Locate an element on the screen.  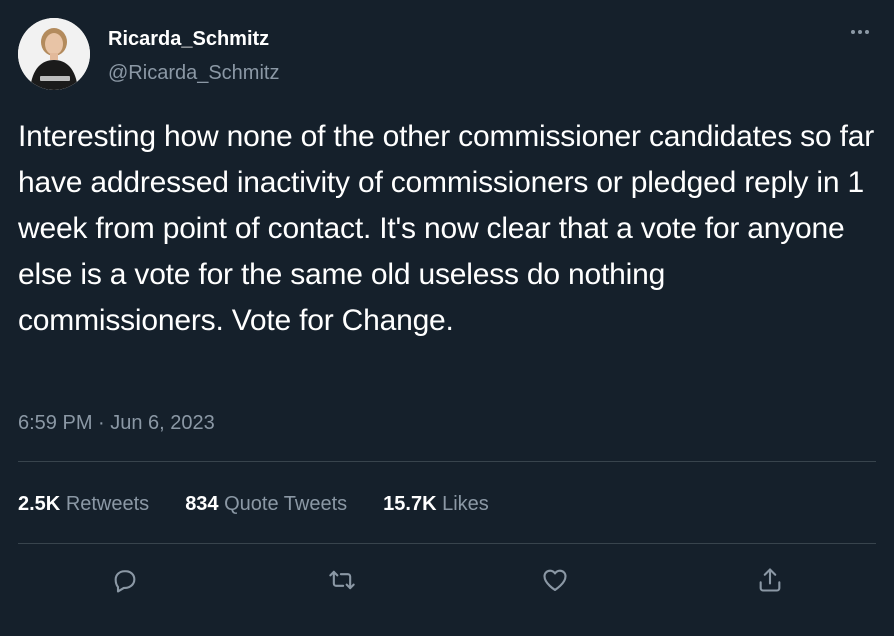
user-handle: @Ricarda_Schmitz is located at coordinates (193, 73).